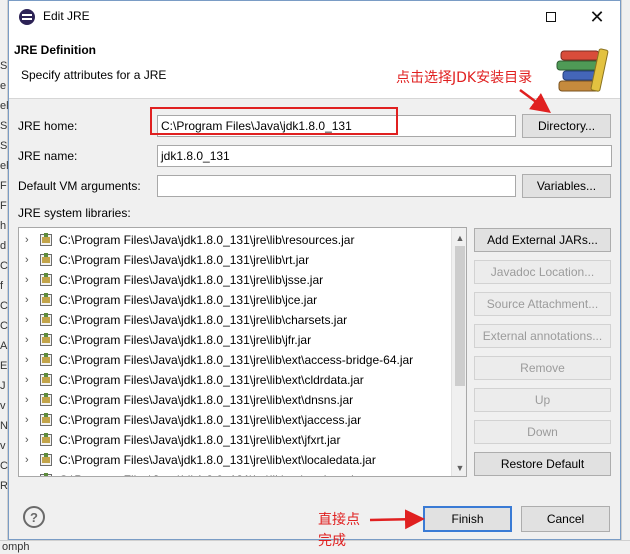  What do you see at coordinates (4, 486) in the screenshot?
I see `background-fragment: R` at bounding box center [4, 486].